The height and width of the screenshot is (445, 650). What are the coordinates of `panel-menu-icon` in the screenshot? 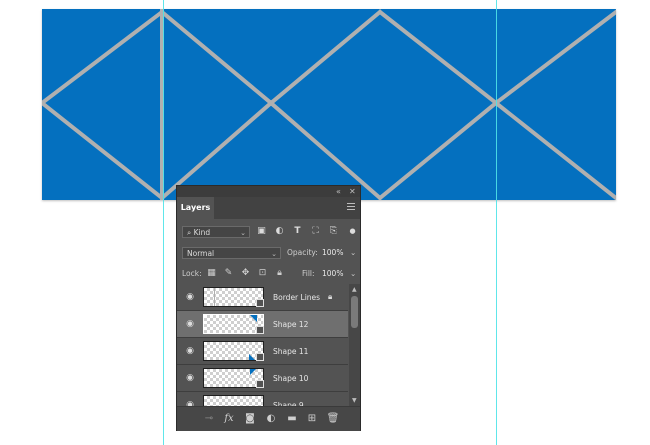 It's located at (351, 207).